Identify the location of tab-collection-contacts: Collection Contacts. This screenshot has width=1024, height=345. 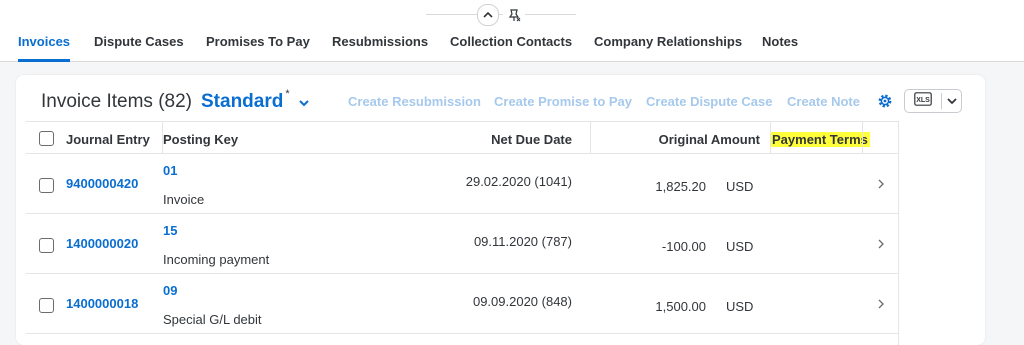
(511, 47).